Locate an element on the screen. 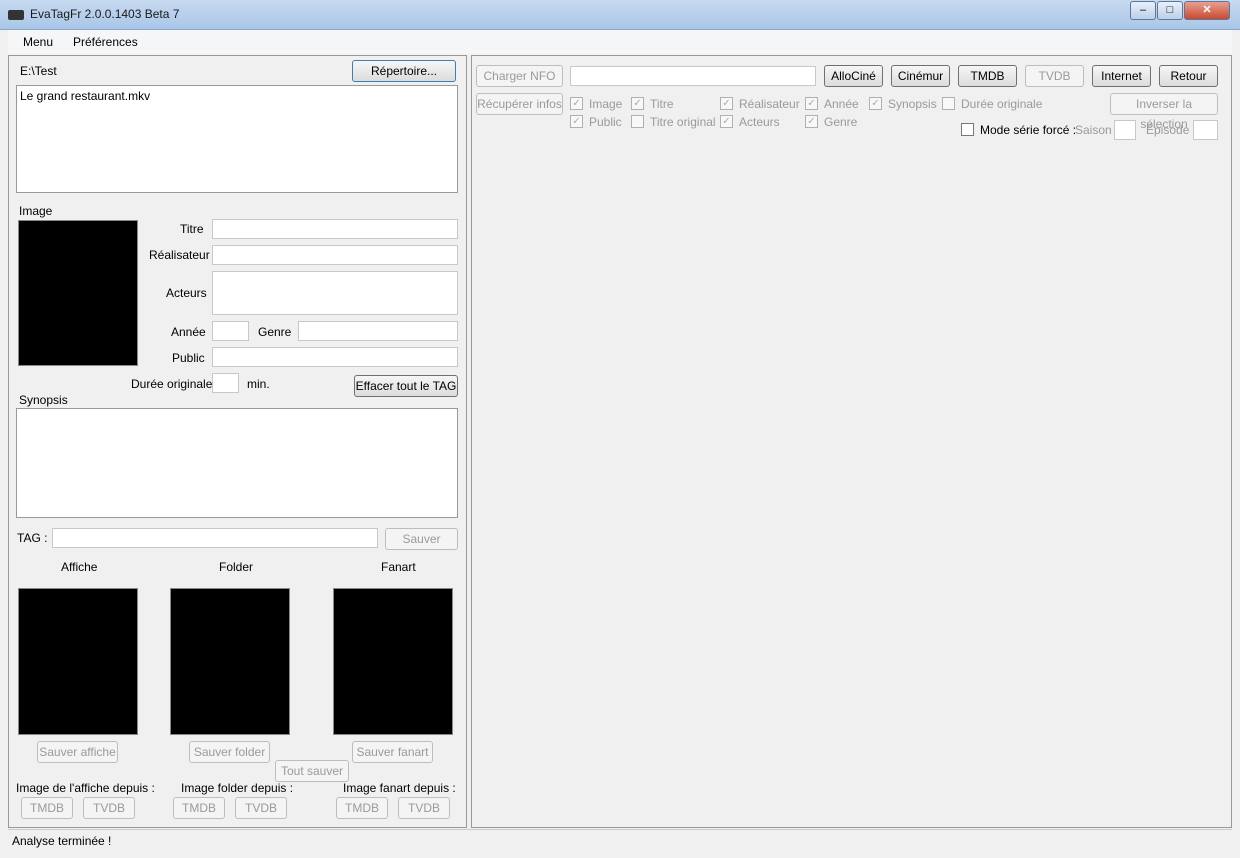 The width and height of the screenshot is (1240, 858). annee-label: Année is located at coordinates (188, 332).